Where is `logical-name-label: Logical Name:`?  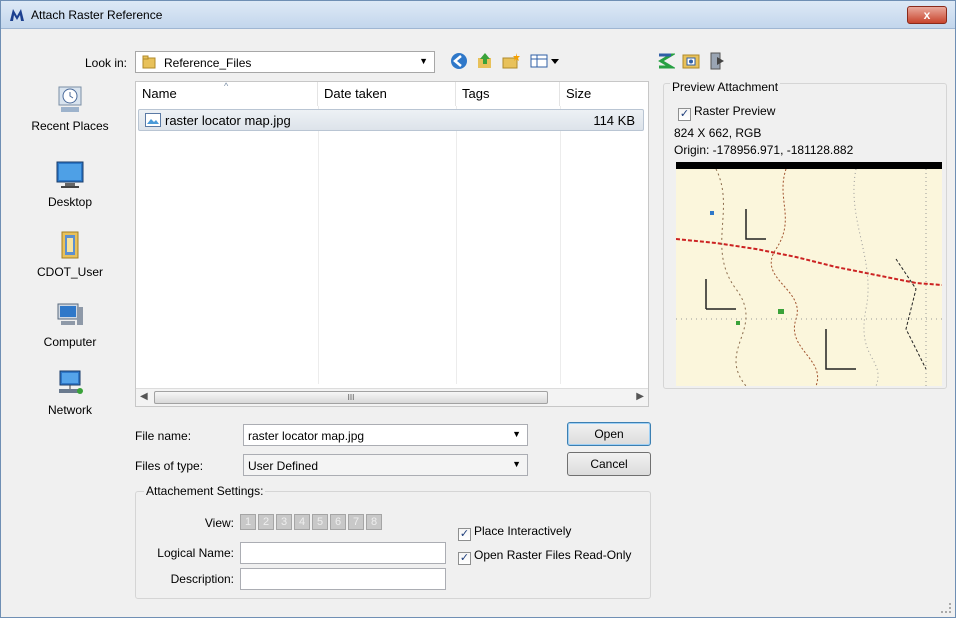 logical-name-label: Logical Name: is located at coordinates (195, 553).